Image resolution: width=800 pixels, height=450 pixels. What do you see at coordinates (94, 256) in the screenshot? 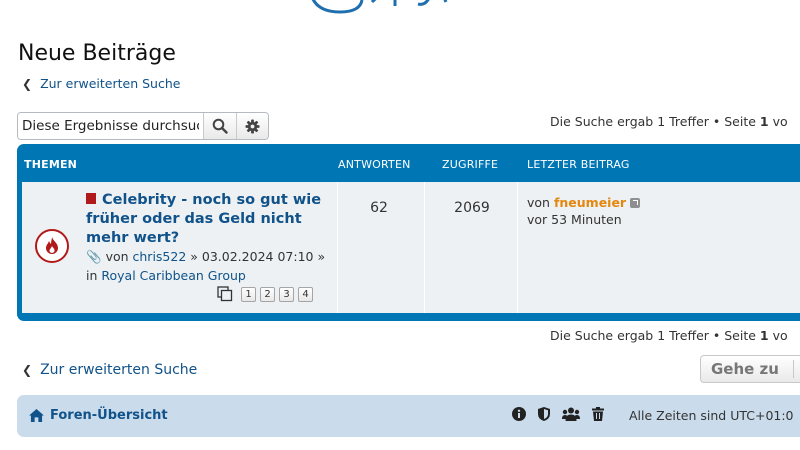
I see `paperclip-icon: 📎` at bounding box center [94, 256].